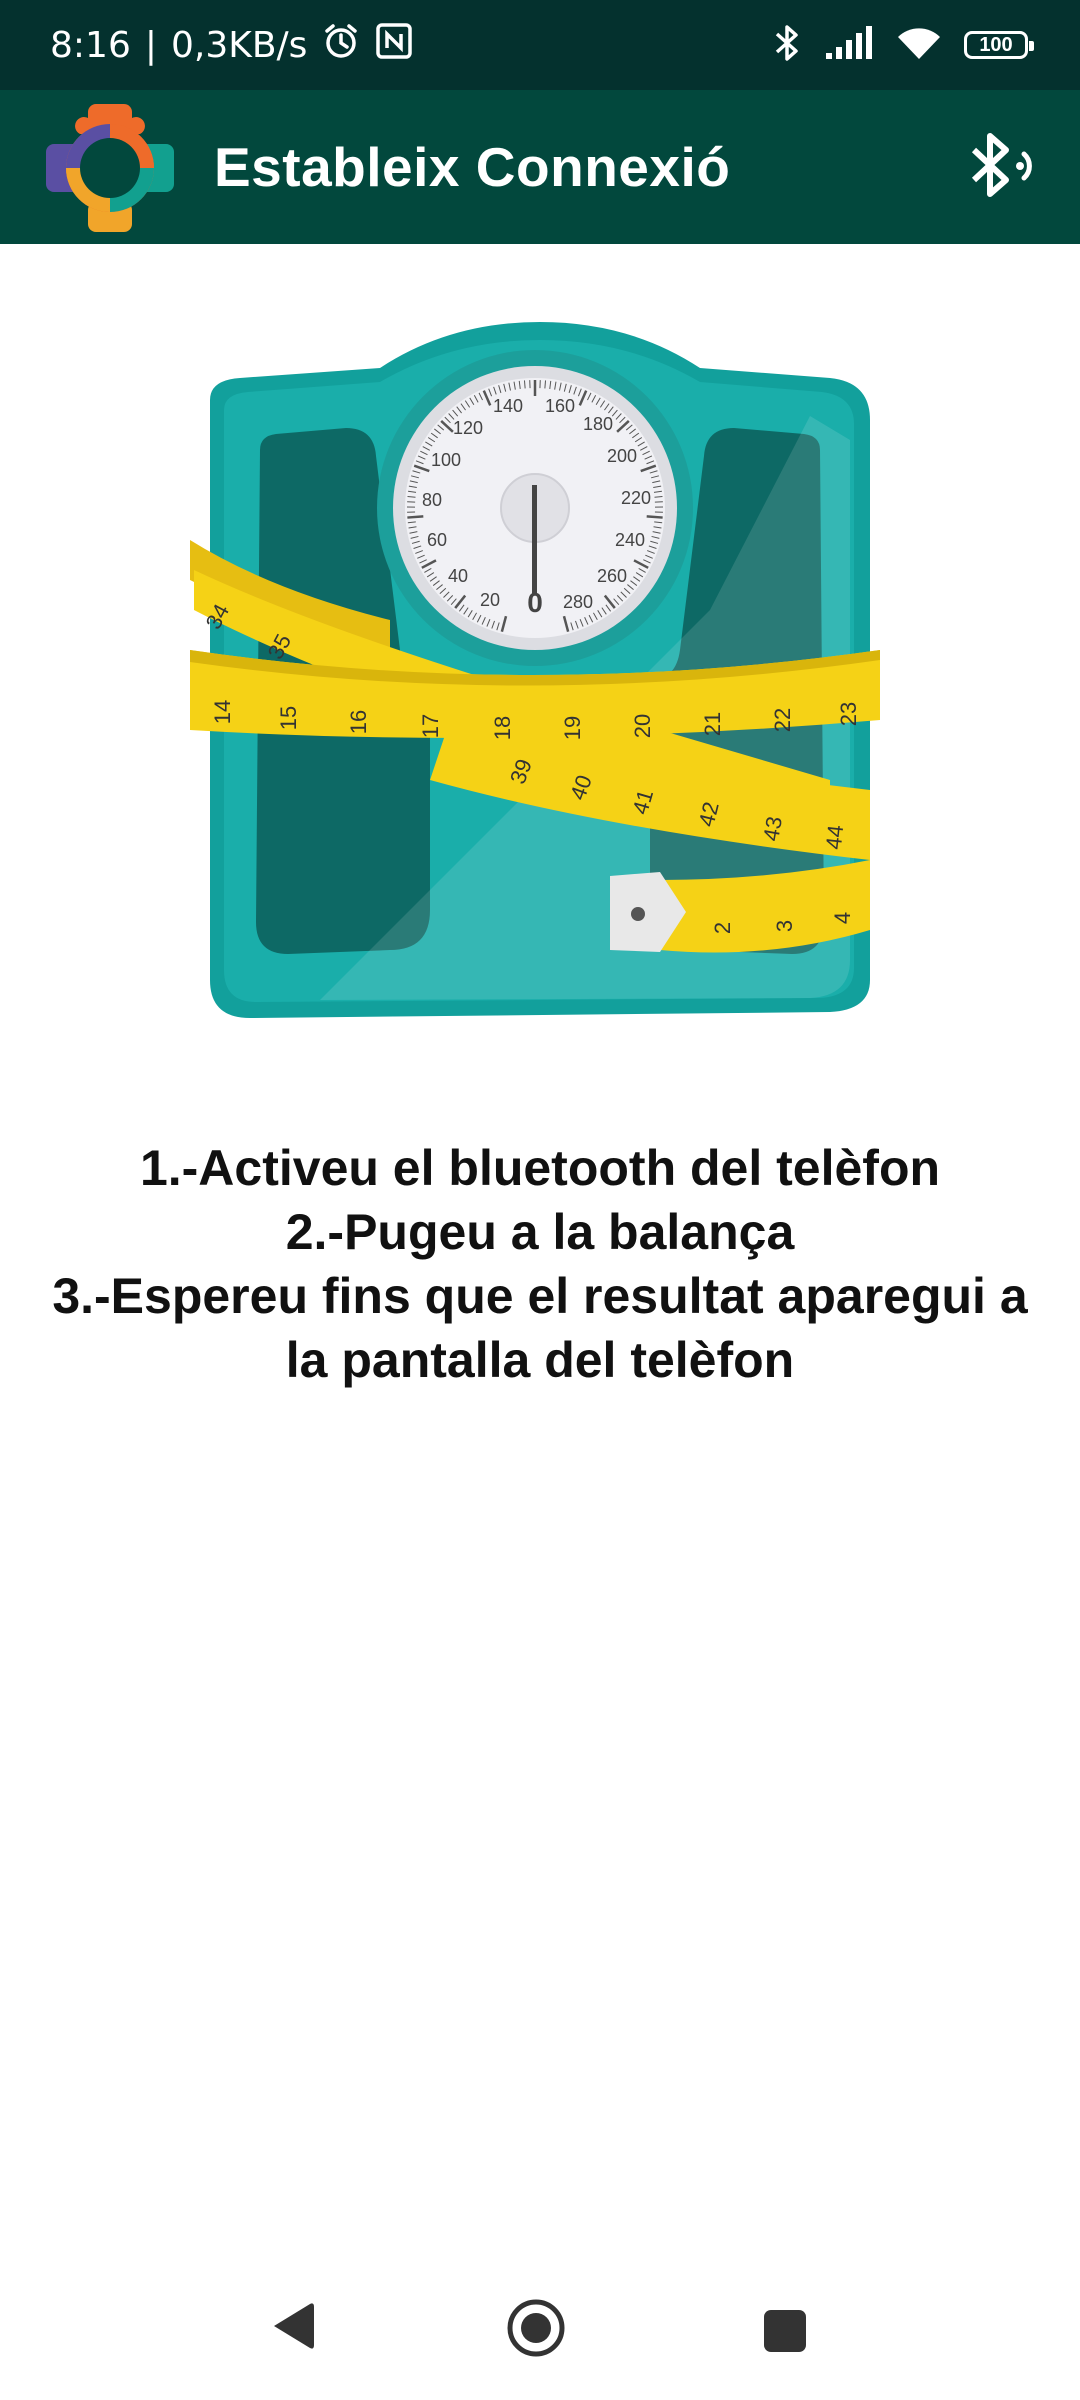 The height and width of the screenshot is (2400, 1080). I want to click on system-nav-bar, so click(540, 2335).